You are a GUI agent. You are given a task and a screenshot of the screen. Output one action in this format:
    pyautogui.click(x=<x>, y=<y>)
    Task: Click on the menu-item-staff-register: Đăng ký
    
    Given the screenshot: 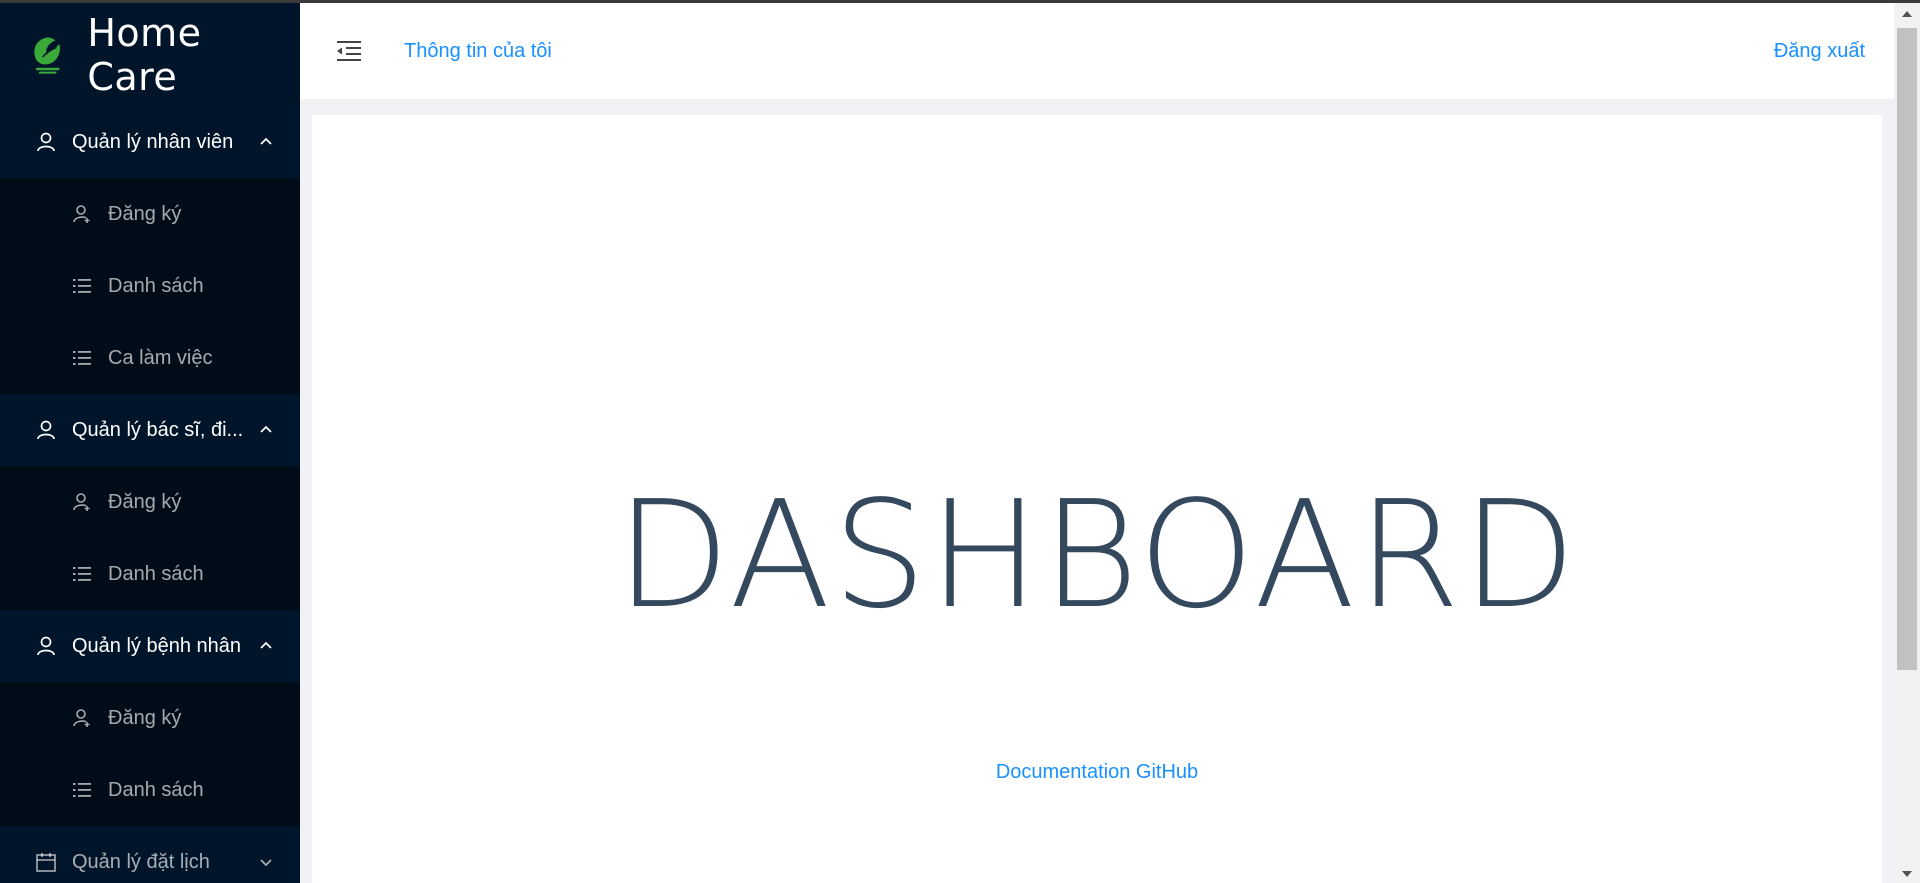 What is the action you would take?
    pyautogui.click(x=150, y=214)
    